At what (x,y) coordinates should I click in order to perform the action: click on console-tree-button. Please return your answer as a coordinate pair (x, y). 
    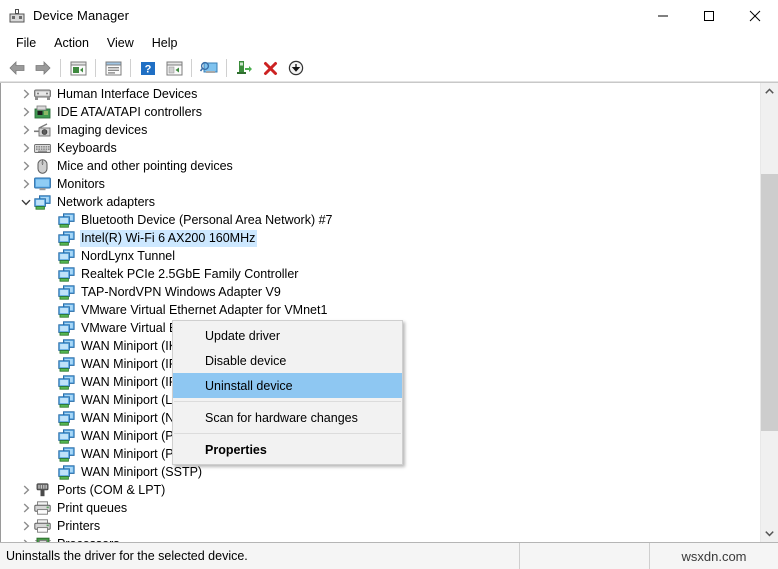
    Looking at the image, I should click on (174, 68).